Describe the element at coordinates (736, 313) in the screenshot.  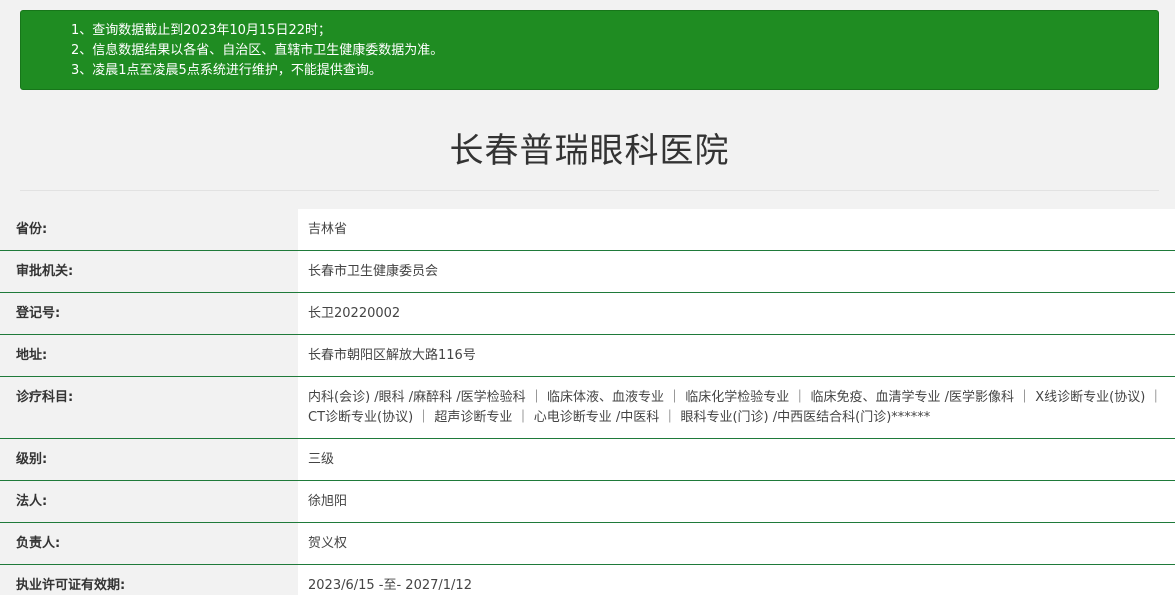
I see `field-value: 长卫20220002` at that location.